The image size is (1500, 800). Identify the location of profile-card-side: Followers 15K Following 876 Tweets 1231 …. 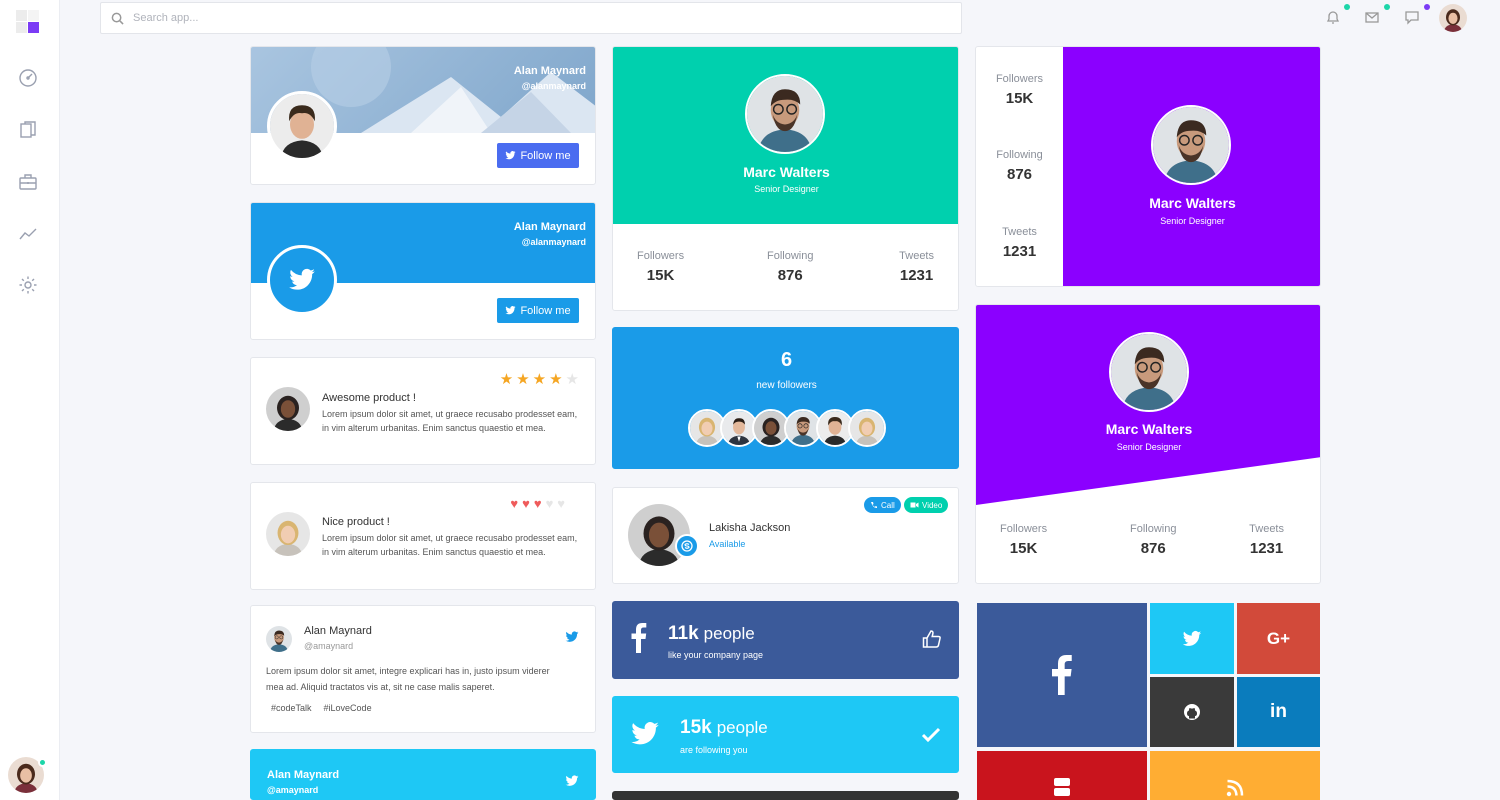
(1148, 166).